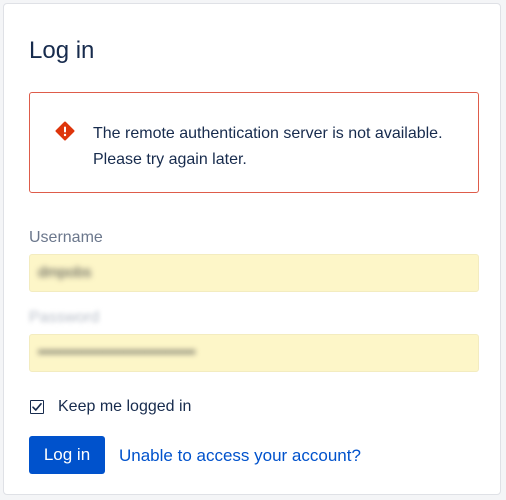 This screenshot has height=500, width=506. I want to click on password-field: ••••••••••••••••••••••••••••••, so click(254, 353).